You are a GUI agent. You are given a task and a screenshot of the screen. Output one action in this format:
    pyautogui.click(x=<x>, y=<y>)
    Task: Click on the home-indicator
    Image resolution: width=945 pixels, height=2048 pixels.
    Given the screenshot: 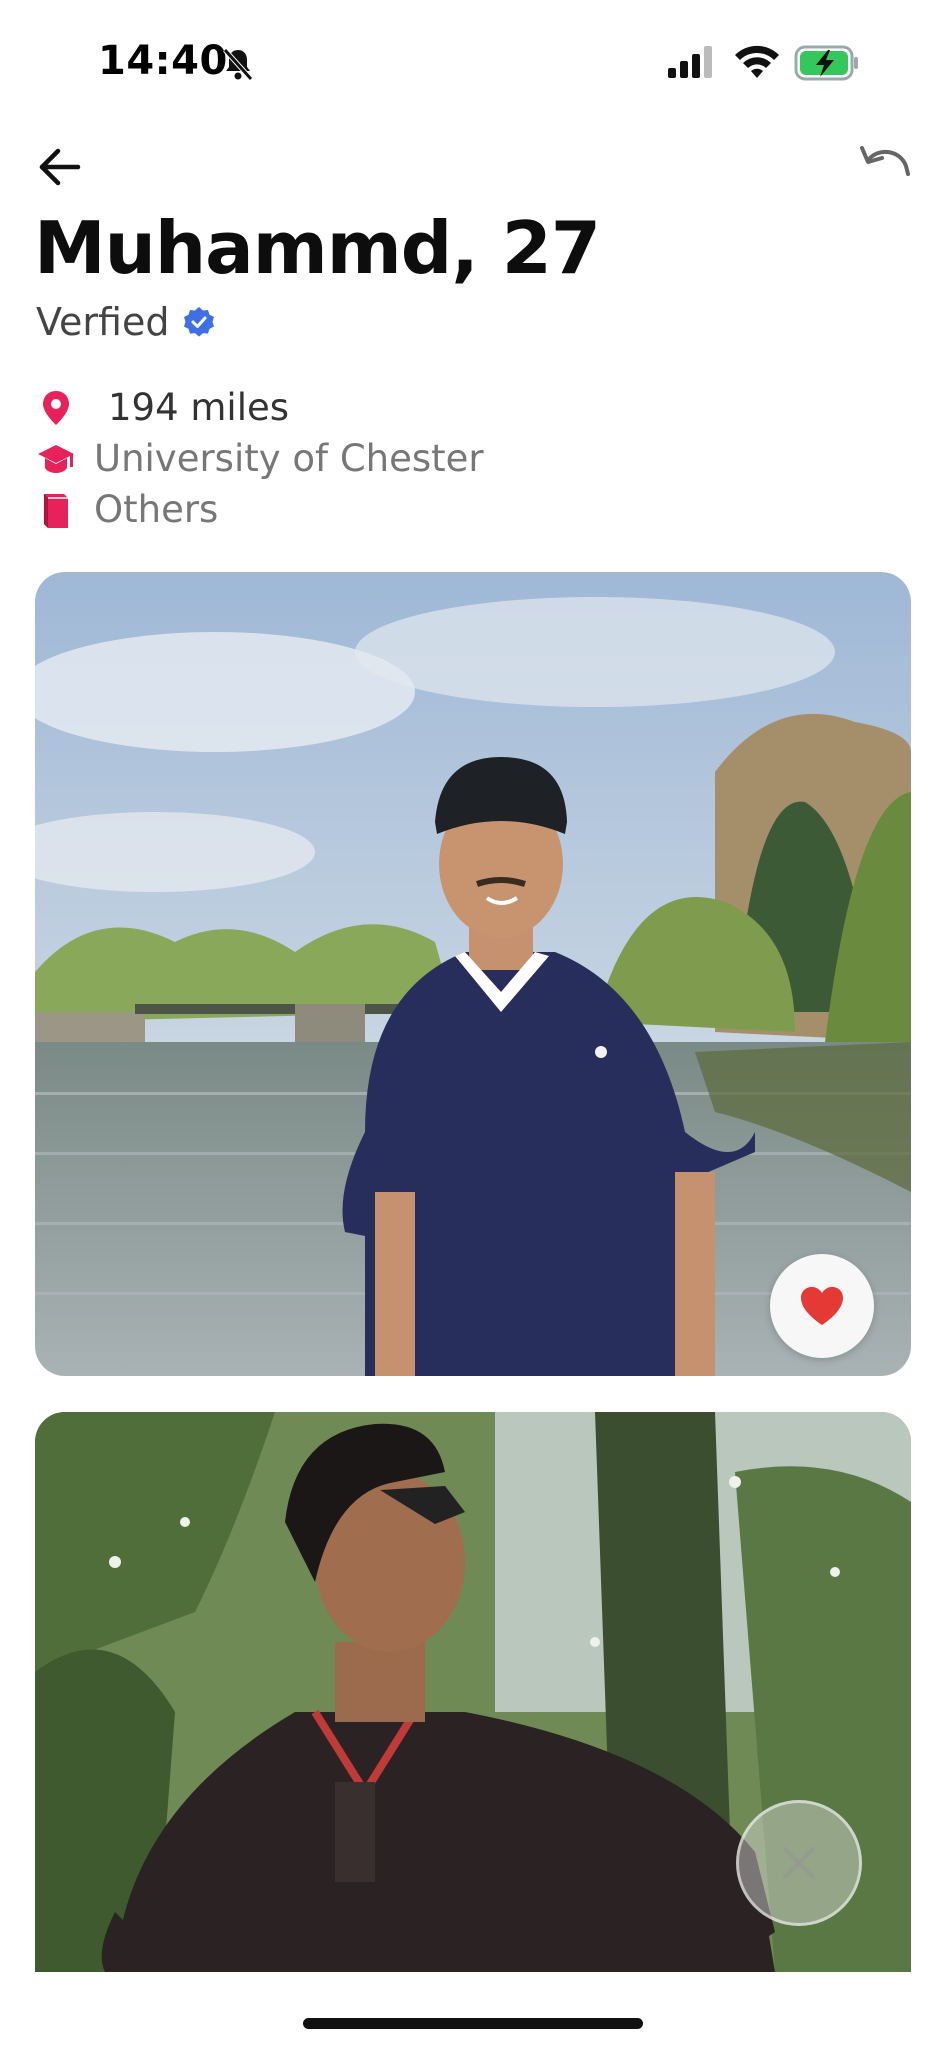 What is the action you would take?
    pyautogui.click(x=473, y=2023)
    